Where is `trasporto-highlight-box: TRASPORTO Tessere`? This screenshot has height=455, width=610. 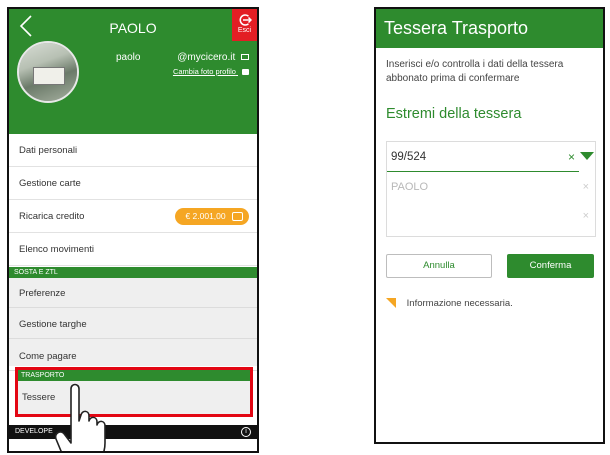 trasporto-highlight-box: TRASPORTO Tessere is located at coordinates (134, 392).